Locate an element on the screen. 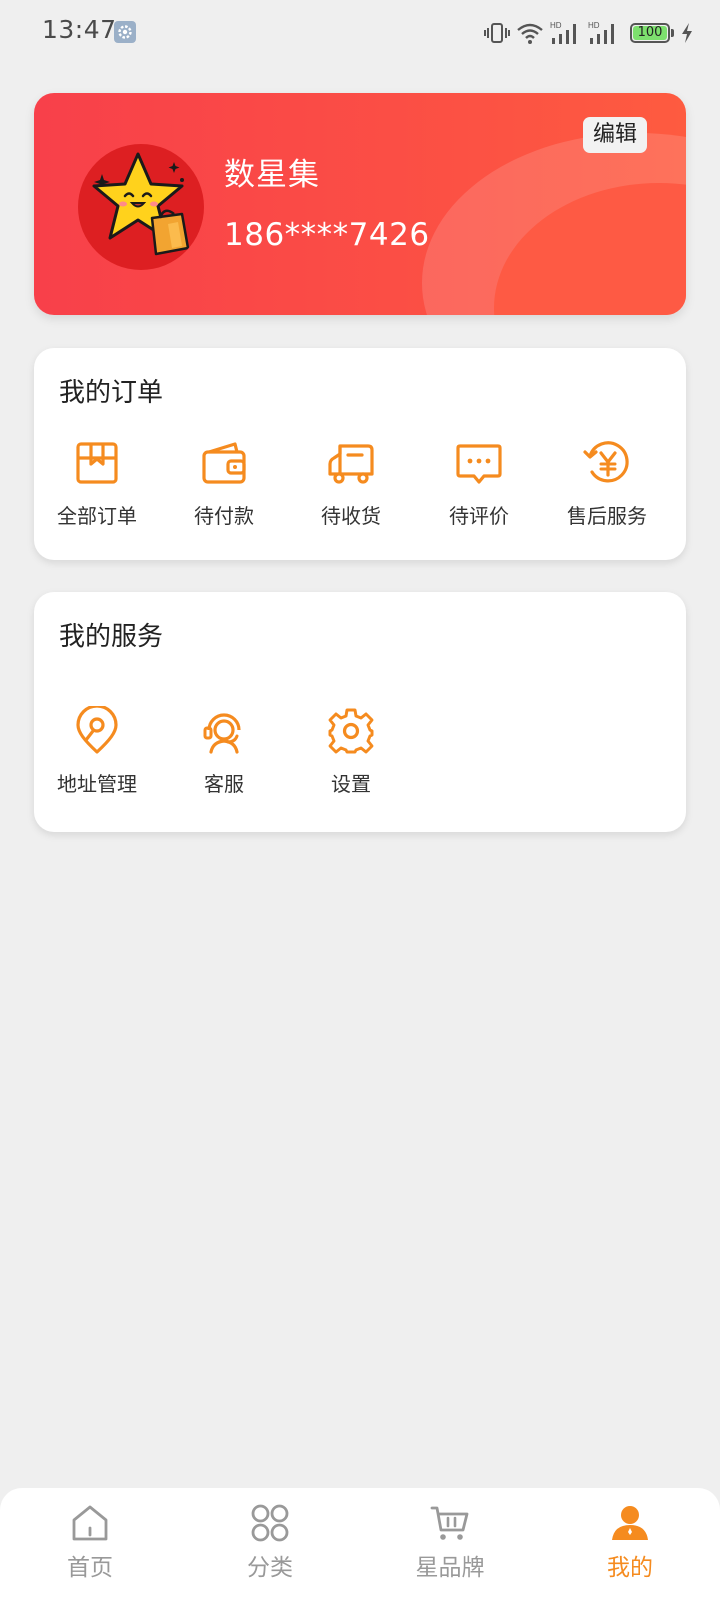  order-item-label: 全部订单 is located at coordinates (97, 516).